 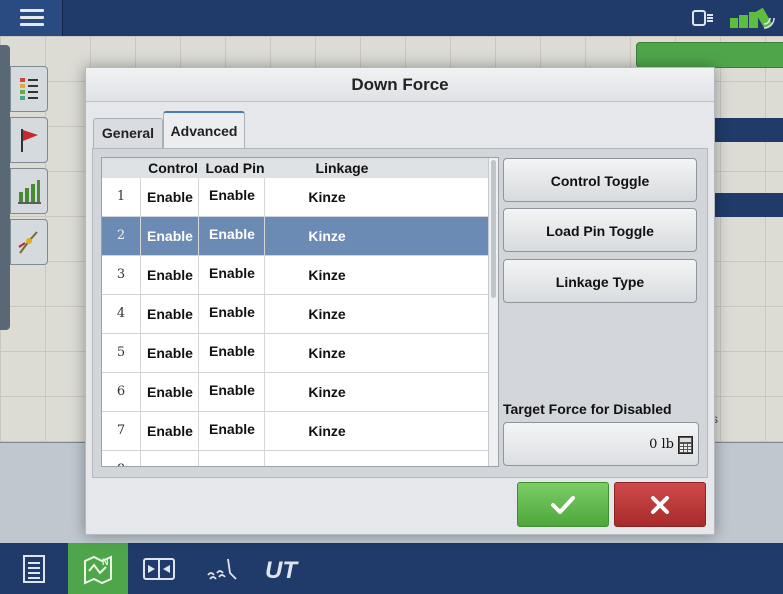 I want to click on cancel-button, so click(x=660, y=504).